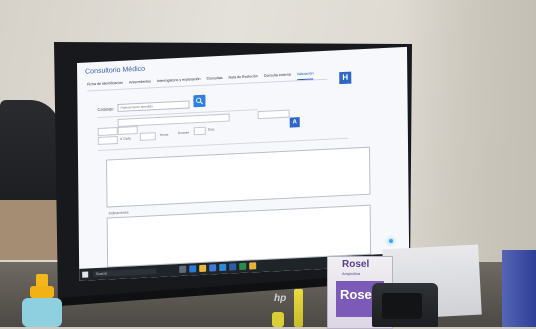  I want to click on frequency-field, so click(147, 136).